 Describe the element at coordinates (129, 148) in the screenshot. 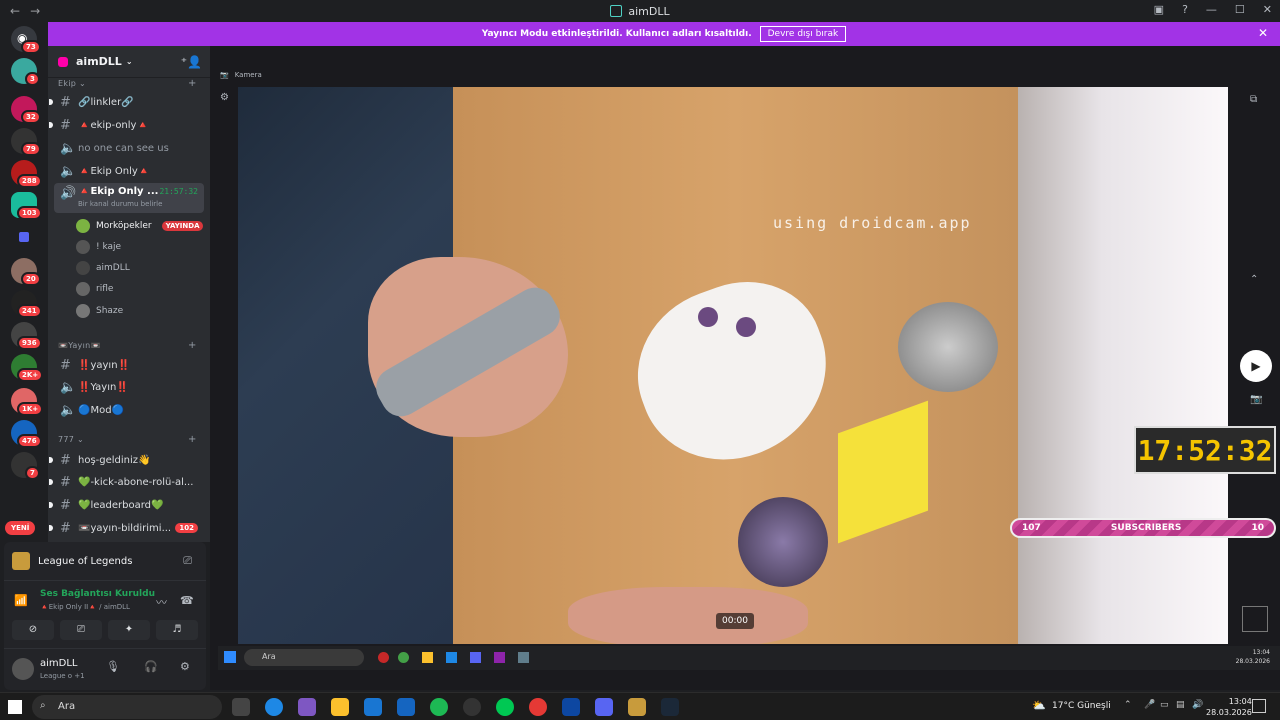

I see `voice-channel-no-one: 🔈 no one can see us` at that location.